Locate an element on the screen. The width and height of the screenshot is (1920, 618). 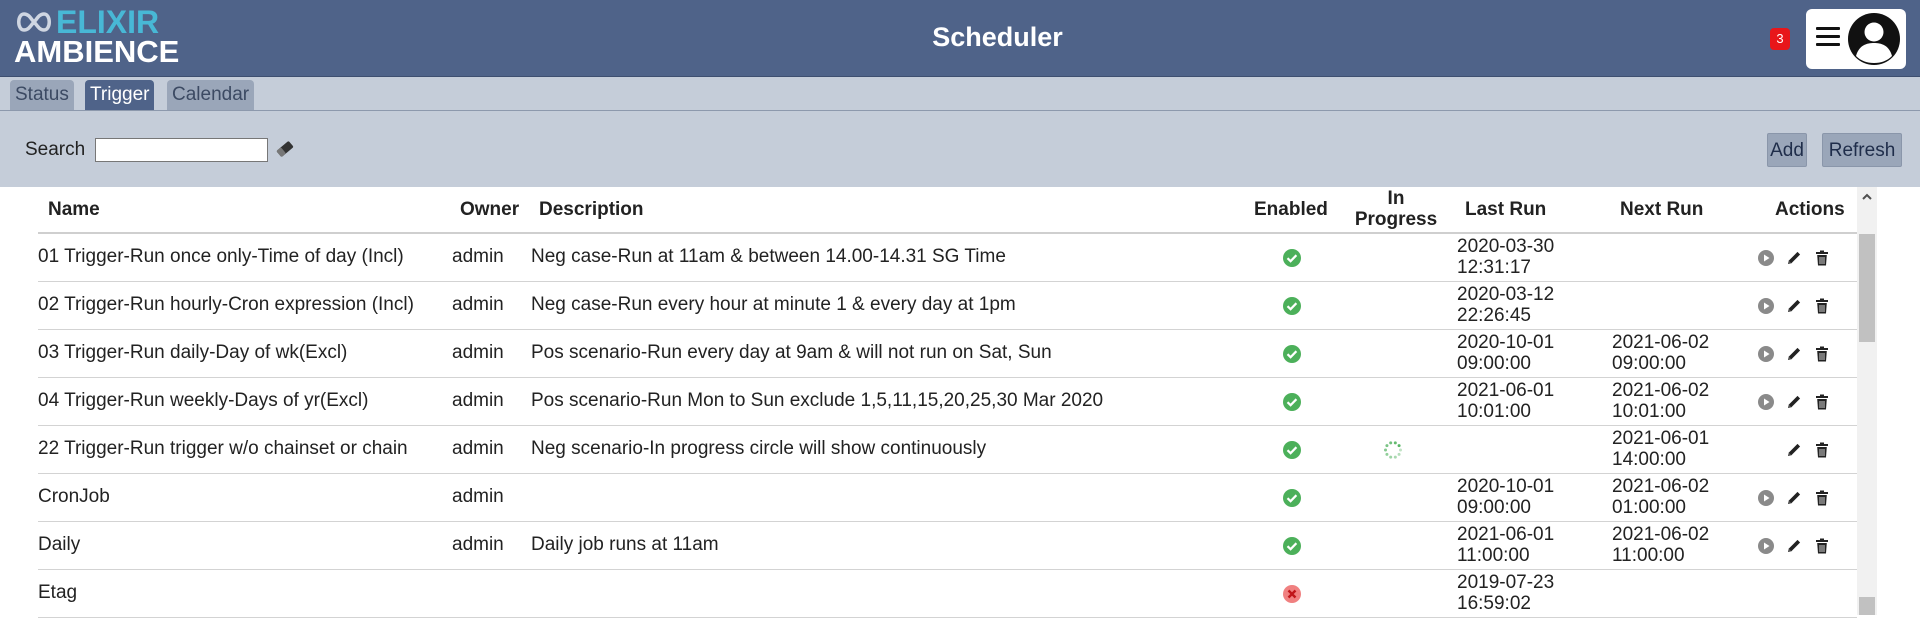
cell-last-run-time: 12:31:17 is located at coordinates (1494, 267).